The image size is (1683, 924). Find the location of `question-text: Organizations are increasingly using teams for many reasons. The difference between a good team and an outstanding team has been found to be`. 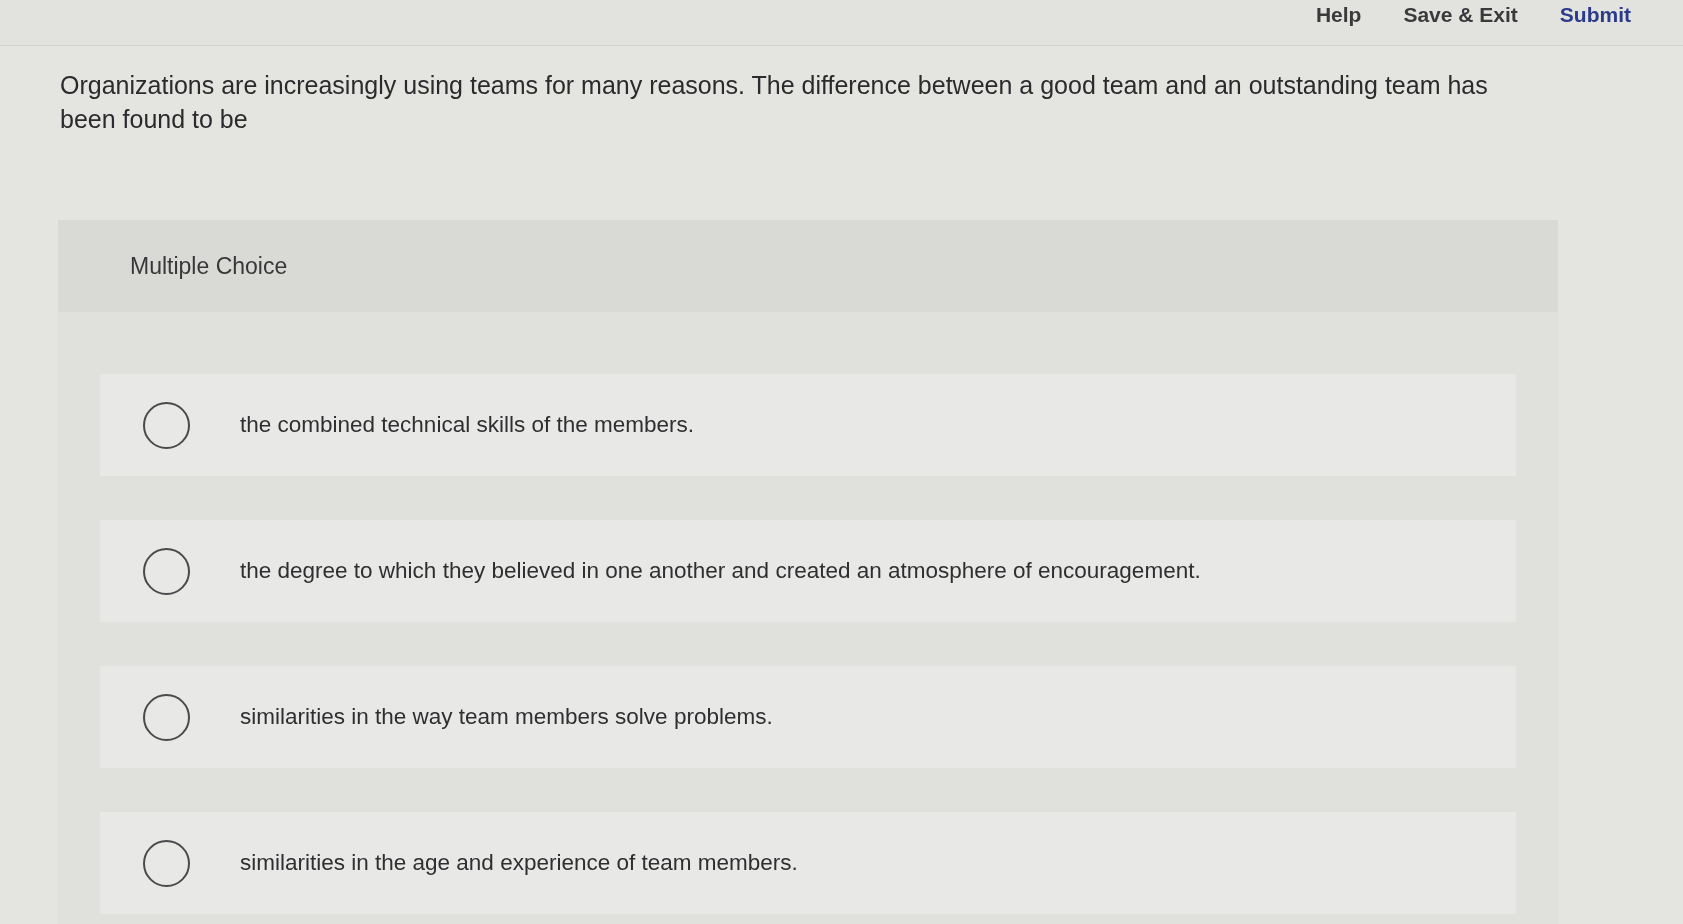

question-text: Organizations are increasingly using teams for many reasons. The difference between a good team and an outstanding team has been found to be is located at coordinates (774, 102).